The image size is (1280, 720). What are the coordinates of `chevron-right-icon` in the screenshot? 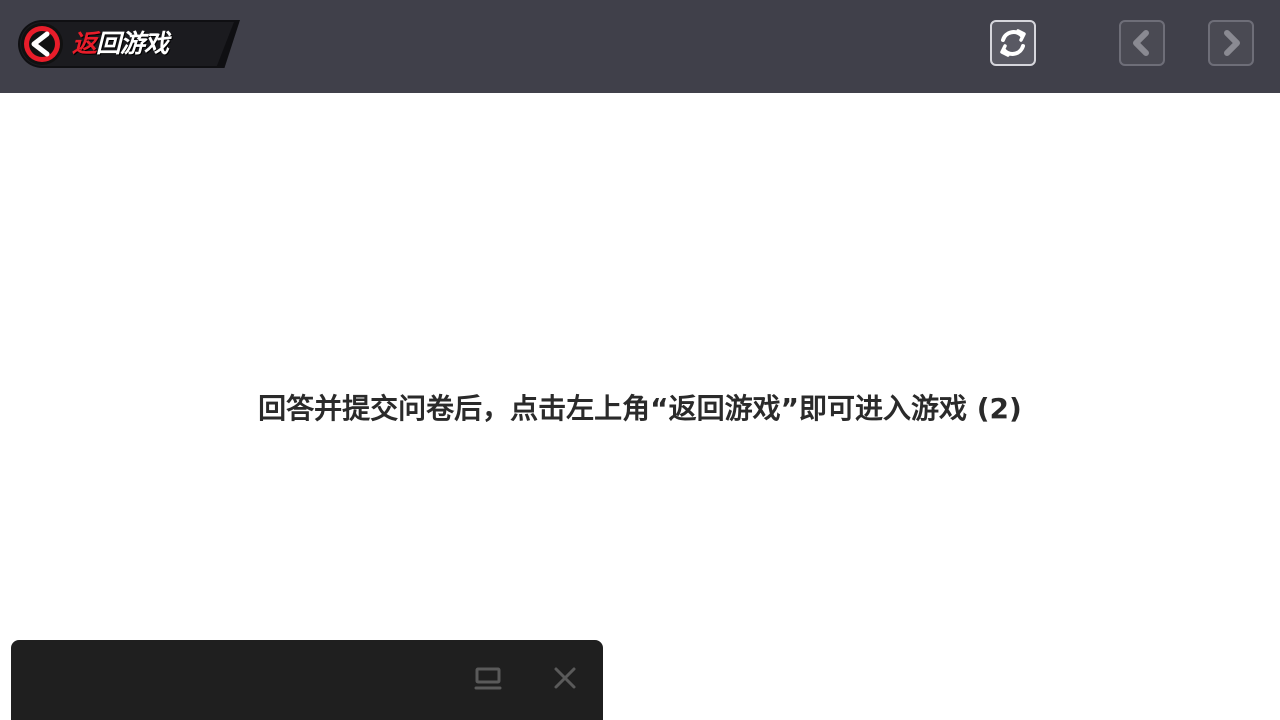 It's located at (1232, 43).